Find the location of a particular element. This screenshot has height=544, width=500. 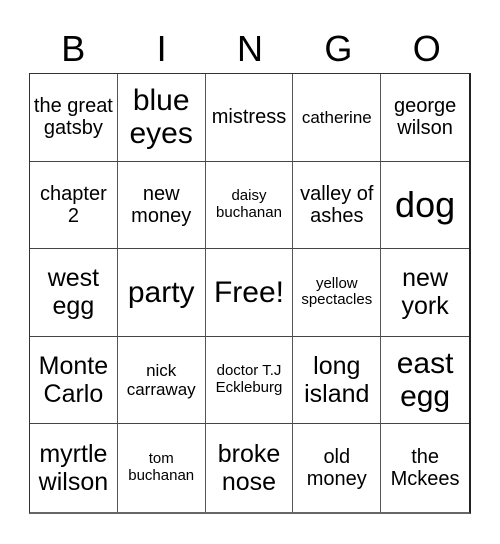

cell-text: broke nose is located at coordinates (249, 468).